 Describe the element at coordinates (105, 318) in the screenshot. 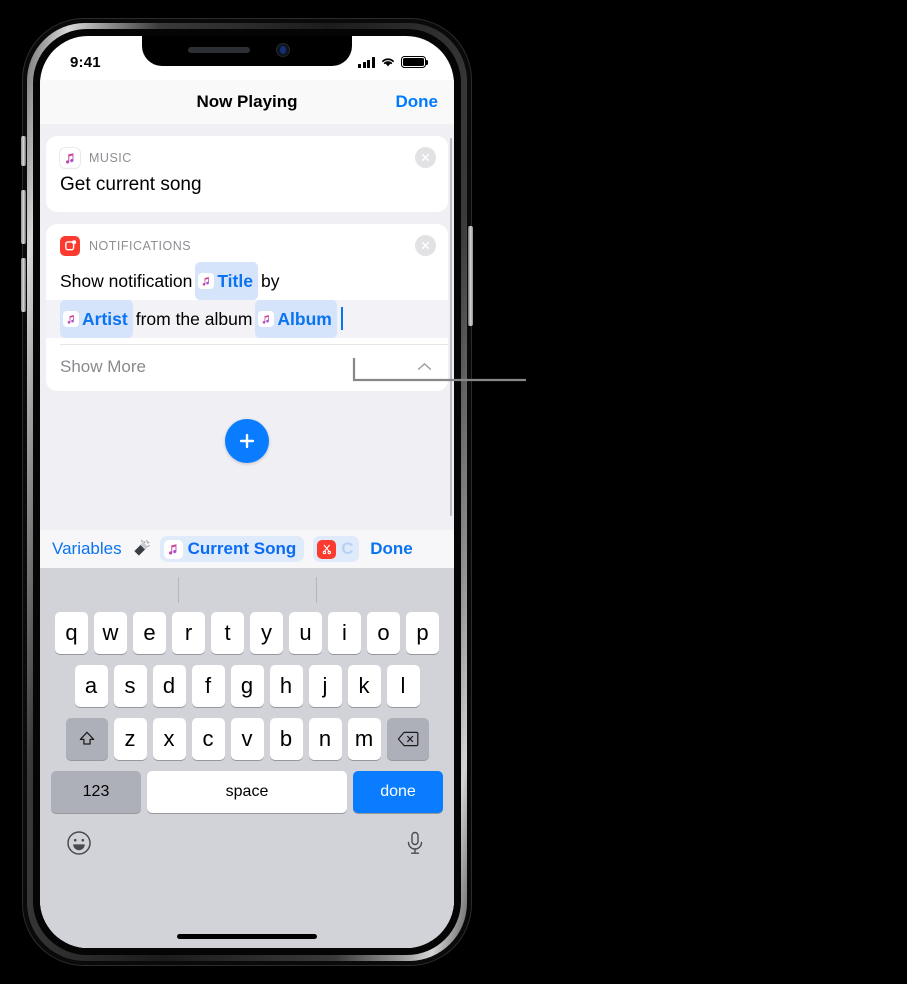

I see `variable-token-label: Artist` at that location.